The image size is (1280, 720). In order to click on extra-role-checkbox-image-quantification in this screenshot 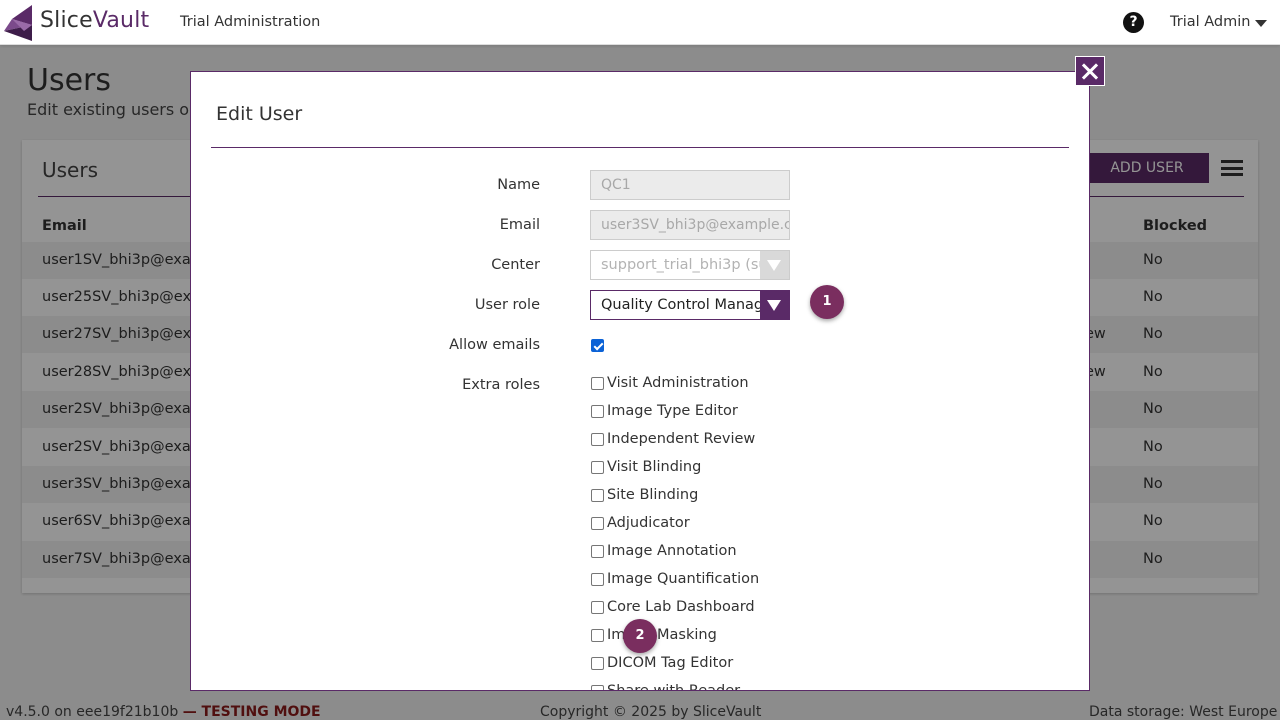, I will do `click(597, 579)`.